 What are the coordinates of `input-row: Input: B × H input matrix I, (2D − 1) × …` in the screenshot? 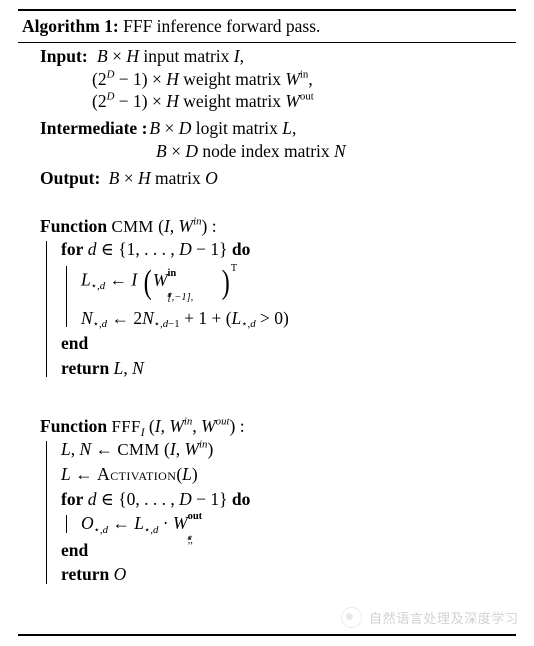 It's located at (278, 79).